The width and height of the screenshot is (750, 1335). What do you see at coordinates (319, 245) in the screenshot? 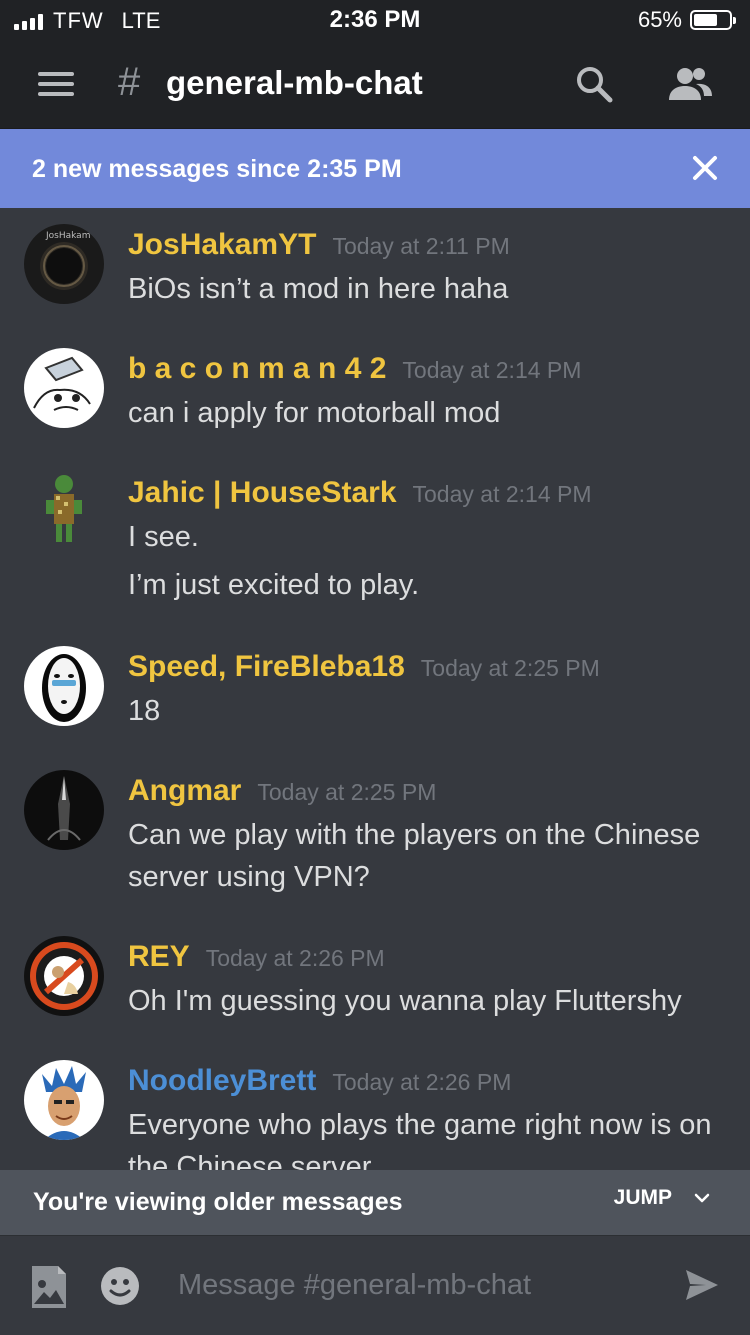
I see `message-meta: JosHakamYT Today at 2:11 PM` at bounding box center [319, 245].